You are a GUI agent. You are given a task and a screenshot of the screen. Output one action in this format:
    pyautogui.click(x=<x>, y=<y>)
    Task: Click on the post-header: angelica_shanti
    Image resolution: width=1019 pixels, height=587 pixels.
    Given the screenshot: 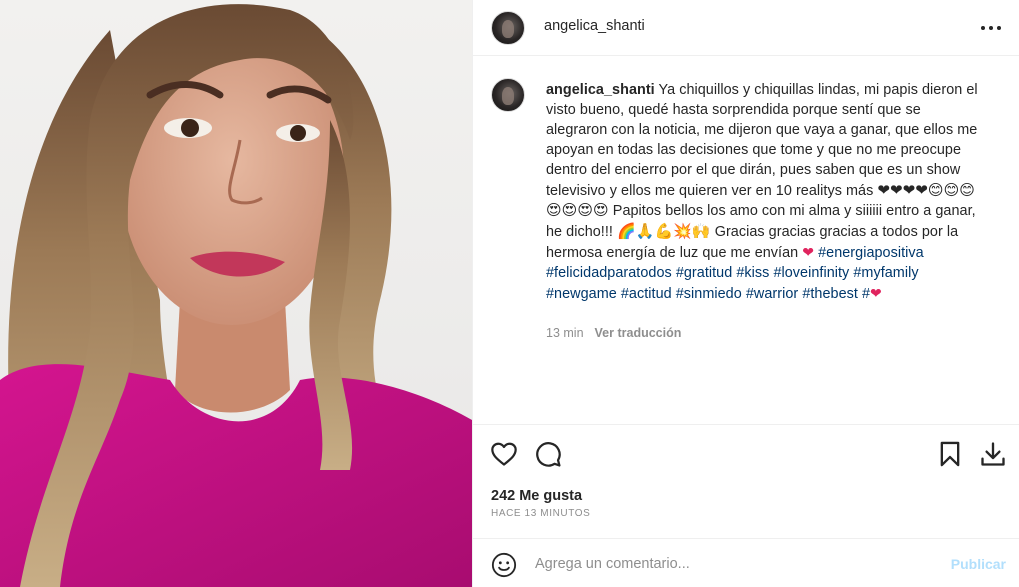 What is the action you would take?
    pyautogui.click(x=746, y=28)
    